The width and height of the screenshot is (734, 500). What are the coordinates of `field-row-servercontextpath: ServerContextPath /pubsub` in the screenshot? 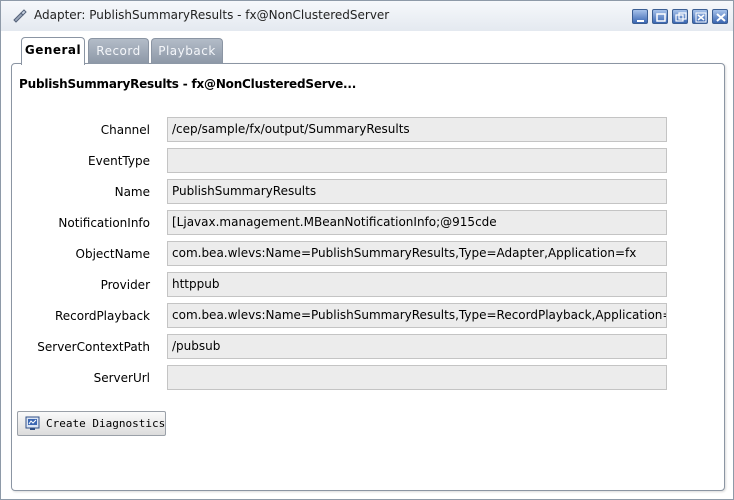 It's located at (367, 347).